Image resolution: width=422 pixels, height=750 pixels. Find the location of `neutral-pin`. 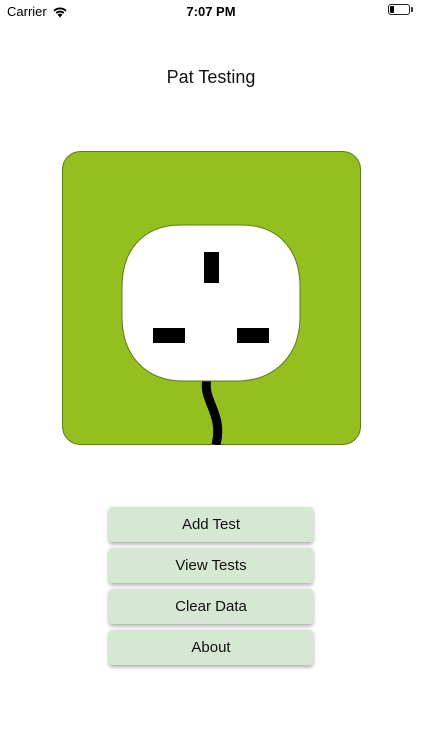

neutral-pin is located at coordinates (253, 335).